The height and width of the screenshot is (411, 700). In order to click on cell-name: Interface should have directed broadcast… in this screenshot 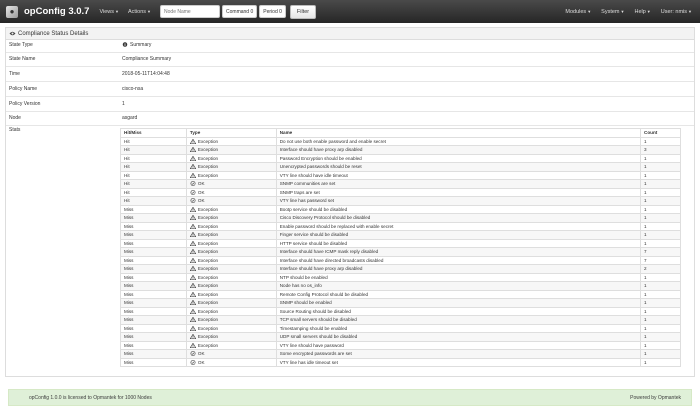, I will do `click(458, 260)`.